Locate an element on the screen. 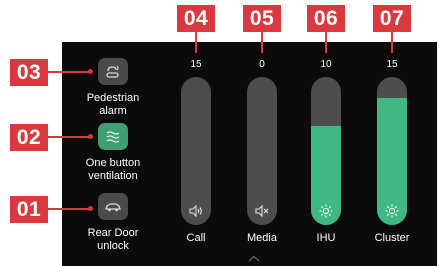 The width and height of the screenshot is (441, 266). ihu-brightness-value: 10 is located at coordinates (326, 64).